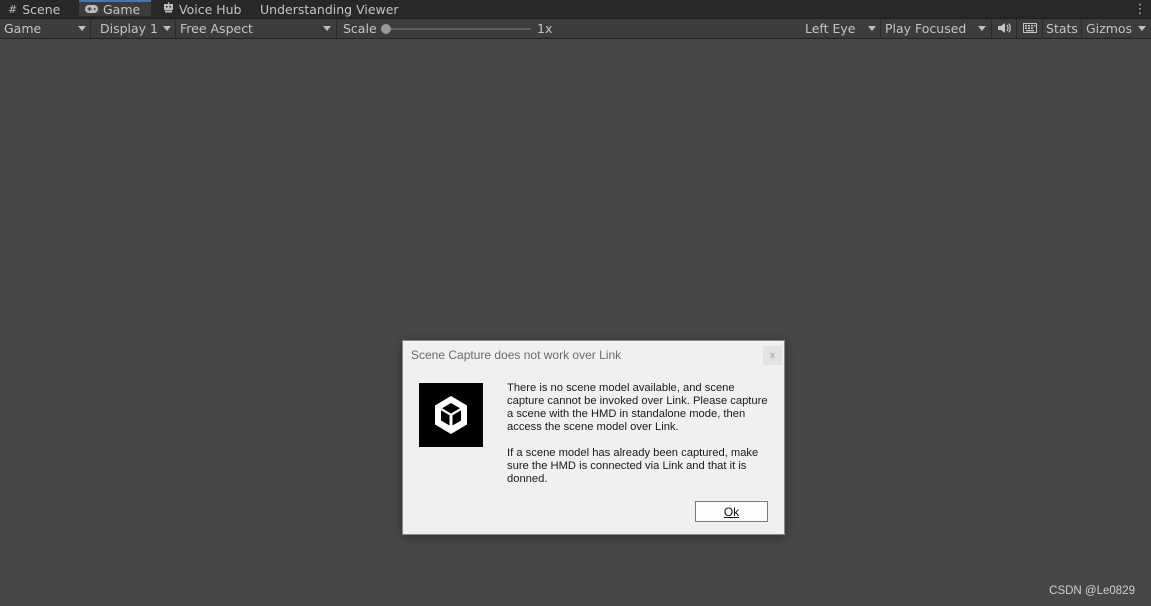  What do you see at coordinates (1062, 28) in the screenshot?
I see `stats-button: Stats` at bounding box center [1062, 28].